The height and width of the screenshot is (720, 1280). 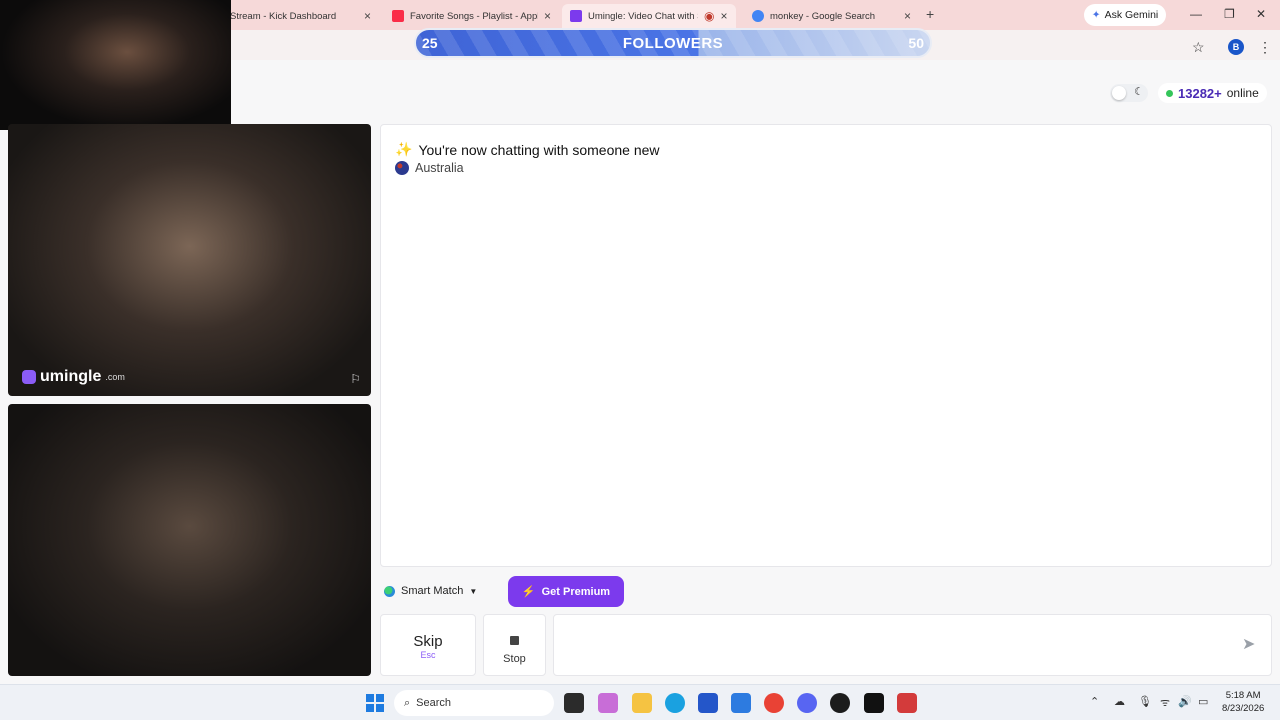 What do you see at coordinates (375, 703) in the screenshot?
I see `windows-start-icon` at bounding box center [375, 703].